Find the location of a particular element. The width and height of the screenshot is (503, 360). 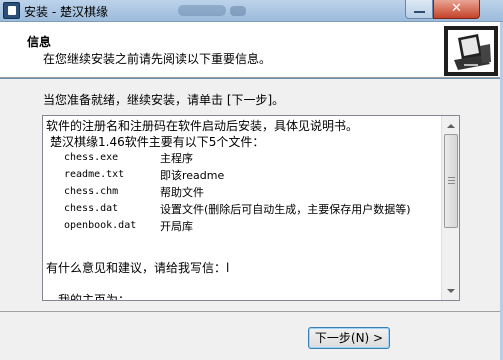

memo-vertical-scrollbar is located at coordinates (450, 208).